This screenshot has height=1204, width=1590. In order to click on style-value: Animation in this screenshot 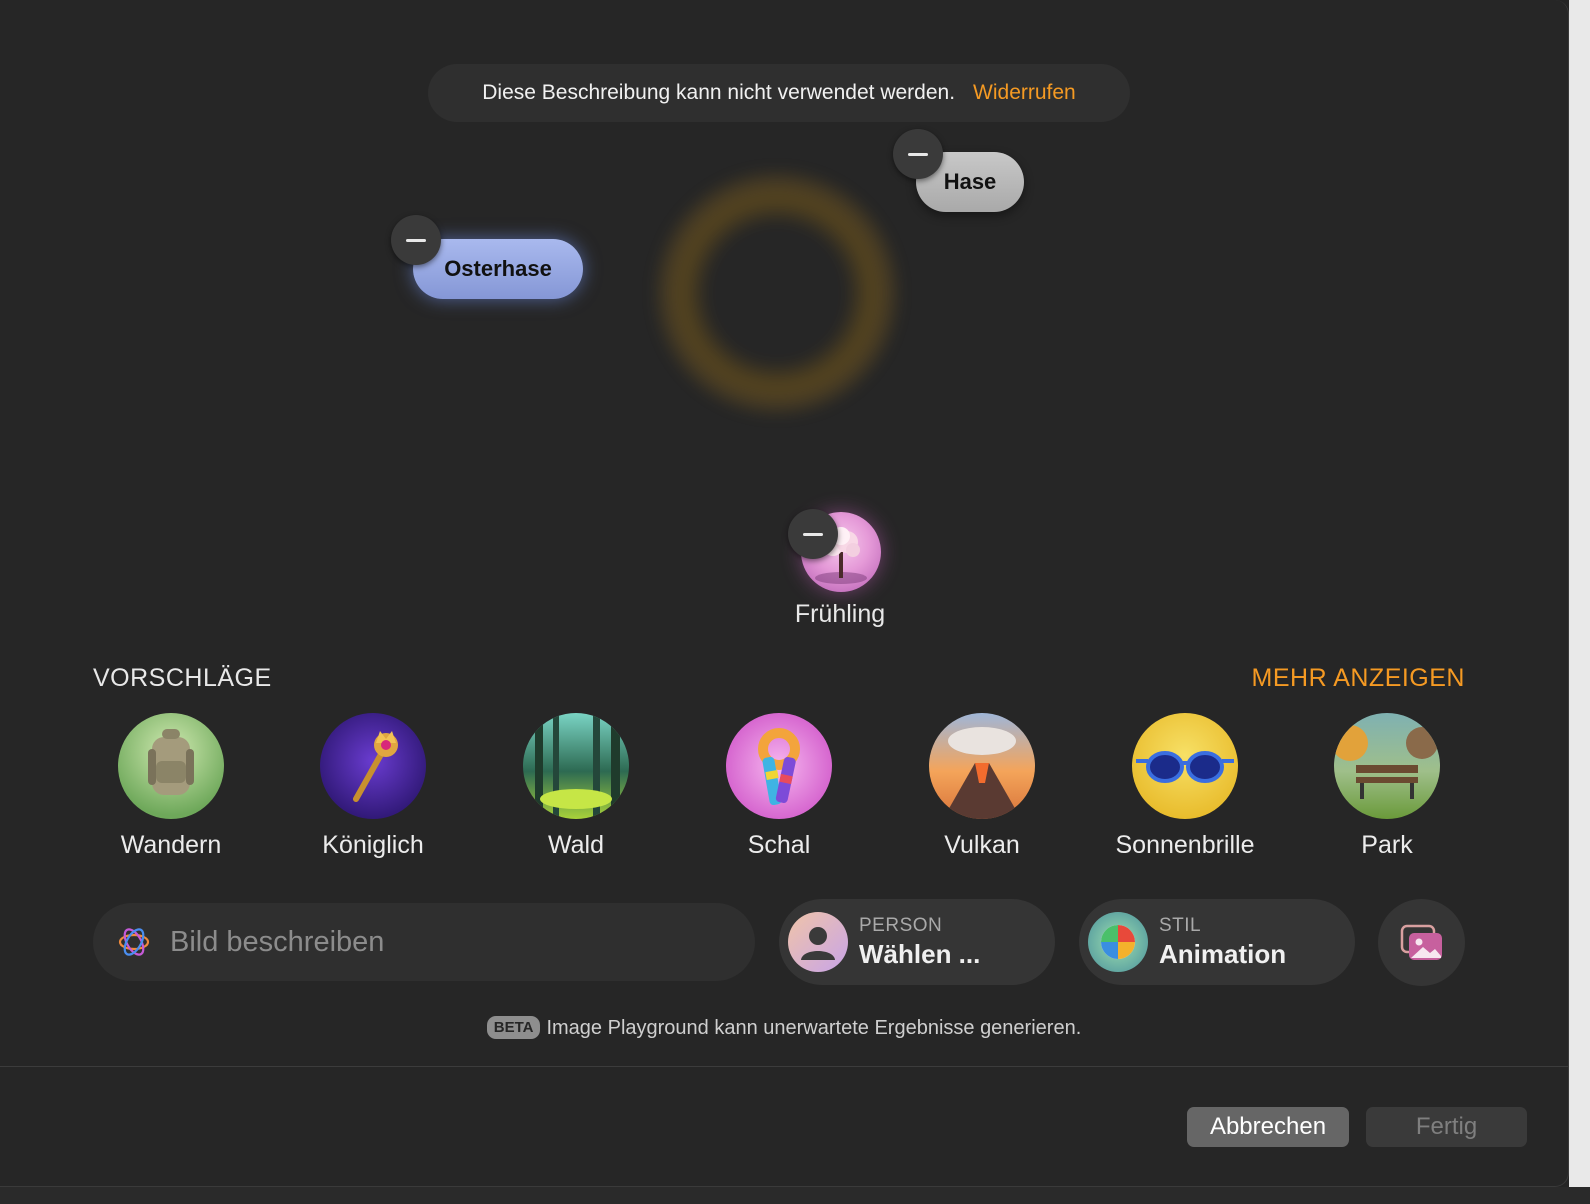, I will do `click(1223, 953)`.